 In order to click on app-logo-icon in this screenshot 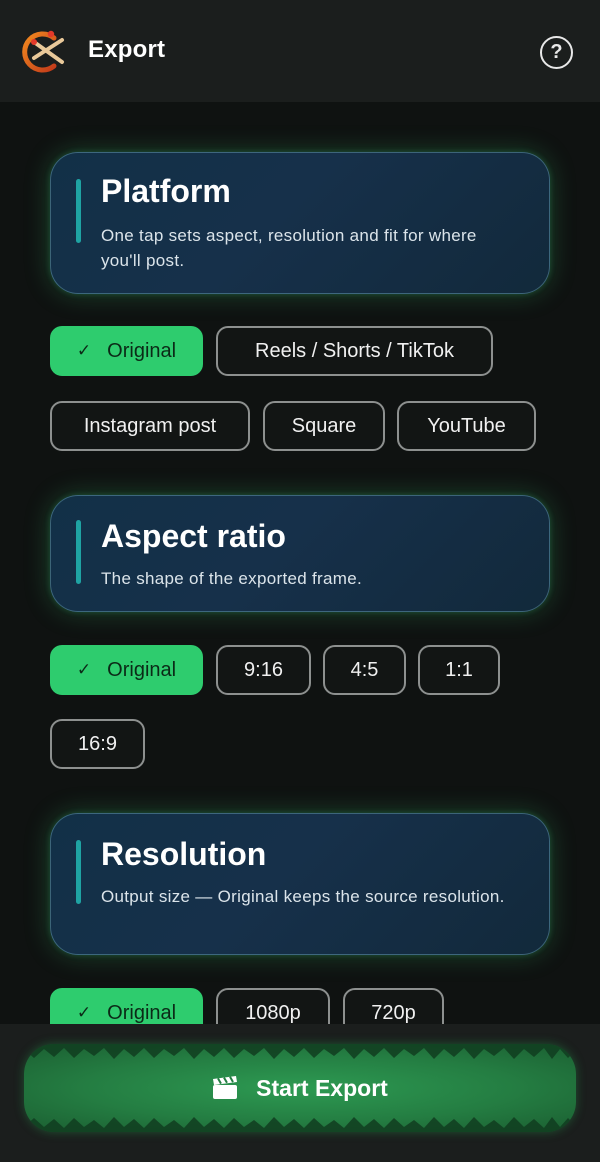, I will do `click(43, 51)`.